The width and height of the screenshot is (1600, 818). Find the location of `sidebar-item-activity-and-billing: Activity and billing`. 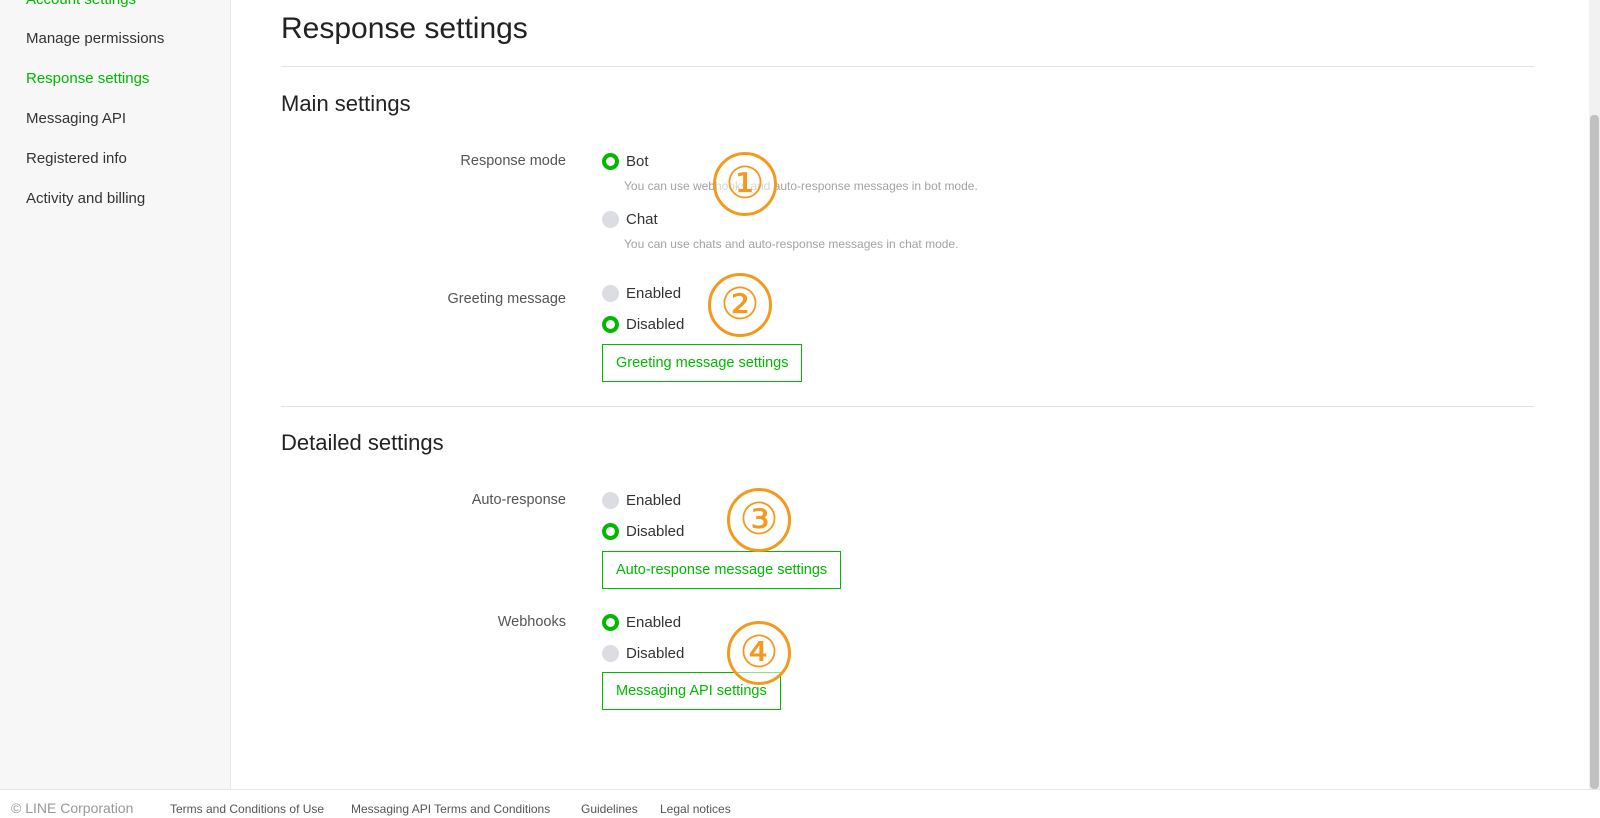

sidebar-item-activity-and-billing: Activity and billing is located at coordinates (85, 199).